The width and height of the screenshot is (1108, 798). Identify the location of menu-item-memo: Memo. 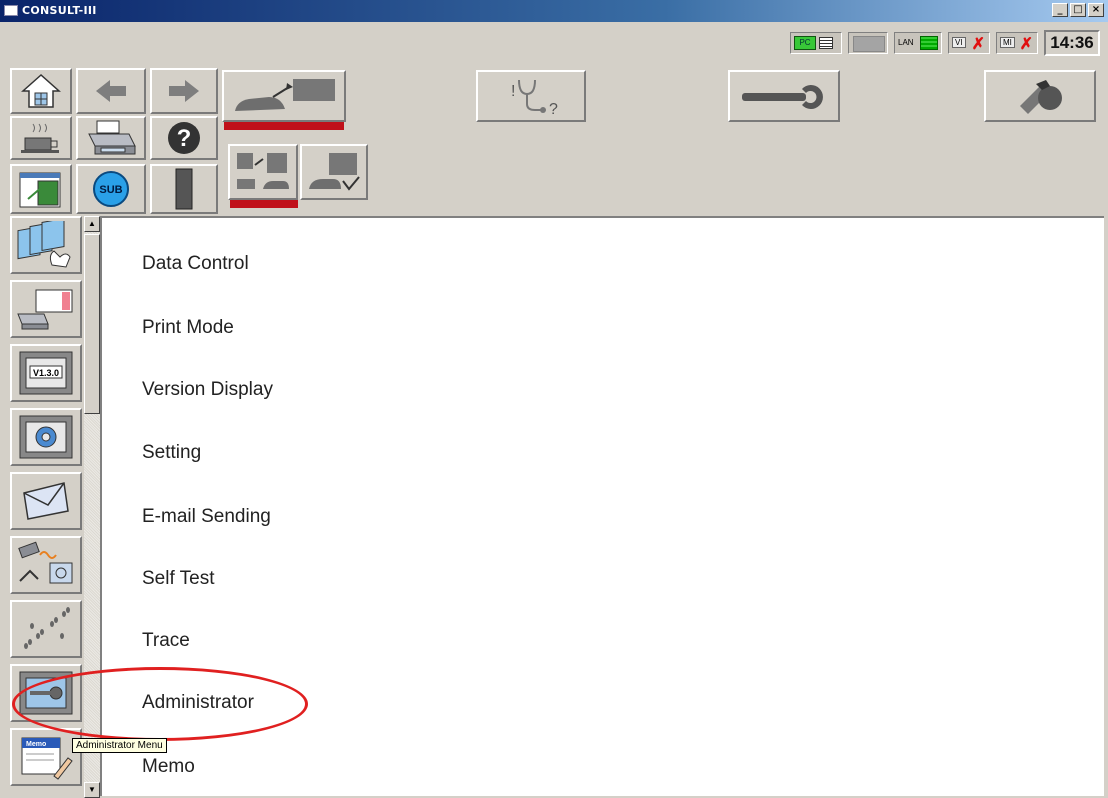
(168, 767).